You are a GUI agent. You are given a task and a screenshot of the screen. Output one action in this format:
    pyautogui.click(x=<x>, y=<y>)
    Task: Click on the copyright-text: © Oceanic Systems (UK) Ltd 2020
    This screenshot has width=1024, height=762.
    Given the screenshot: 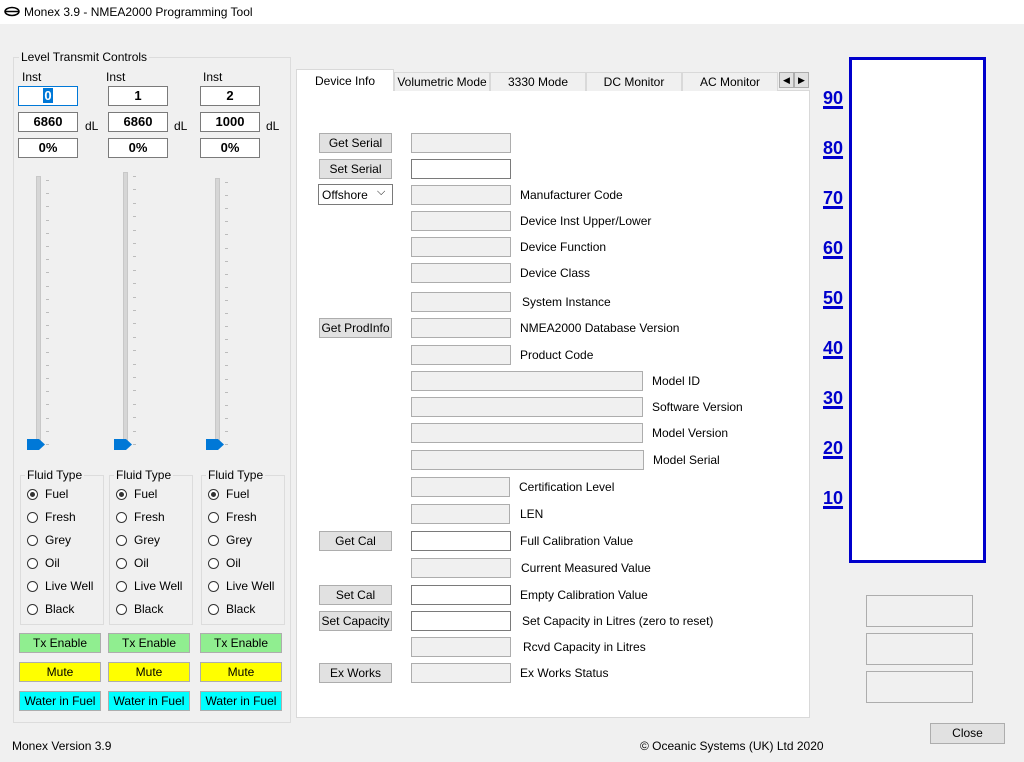 What is the action you would take?
    pyautogui.click(x=732, y=746)
    